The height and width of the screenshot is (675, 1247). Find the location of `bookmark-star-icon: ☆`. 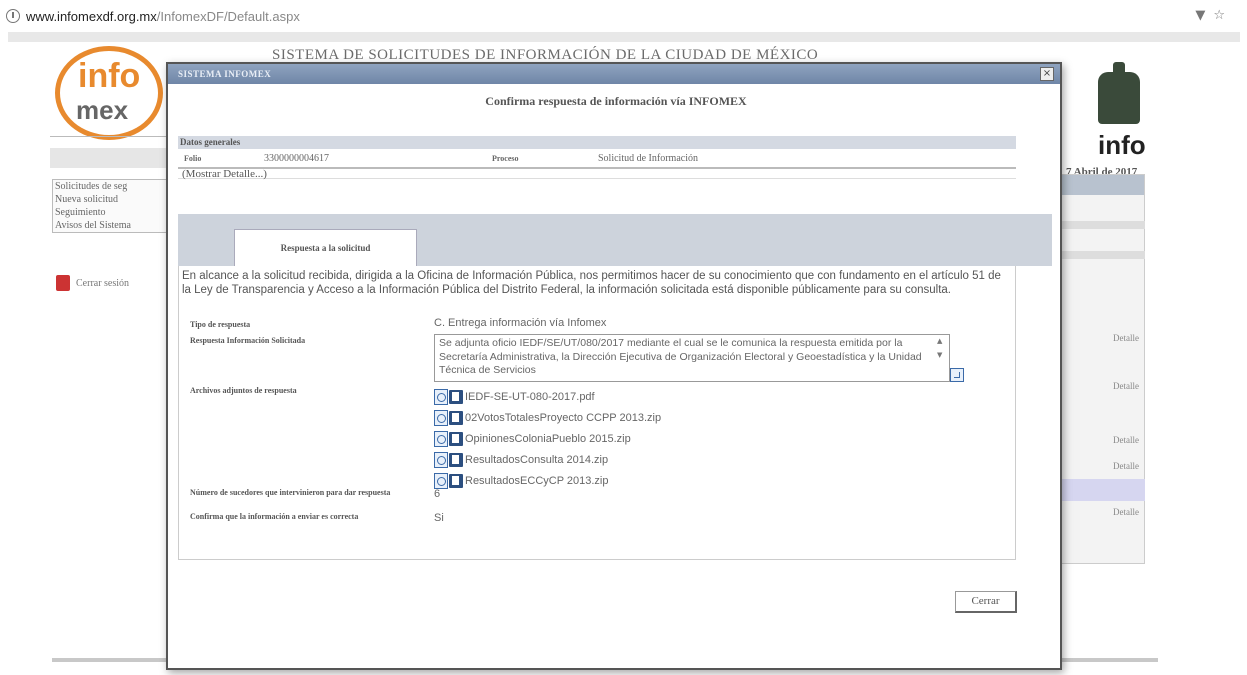

bookmark-star-icon: ☆ is located at coordinates (1223, 15).